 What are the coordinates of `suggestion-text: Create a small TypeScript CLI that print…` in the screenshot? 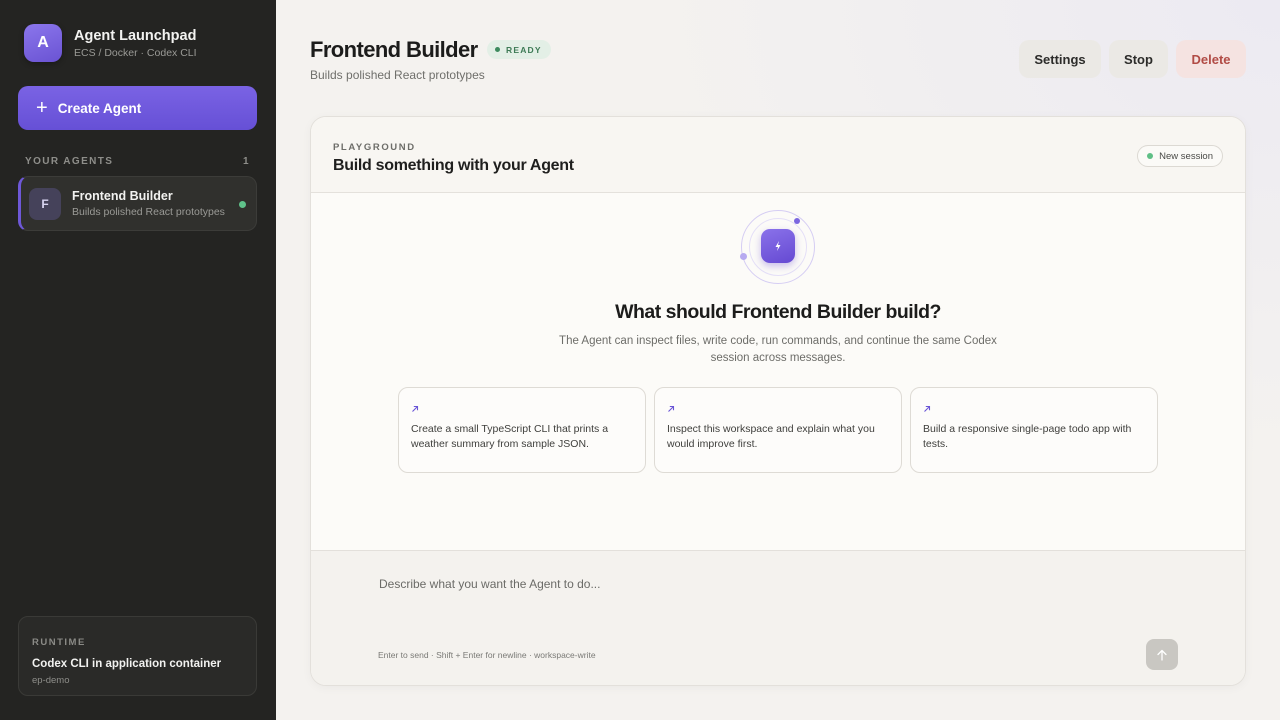 It's located at (510, 436).